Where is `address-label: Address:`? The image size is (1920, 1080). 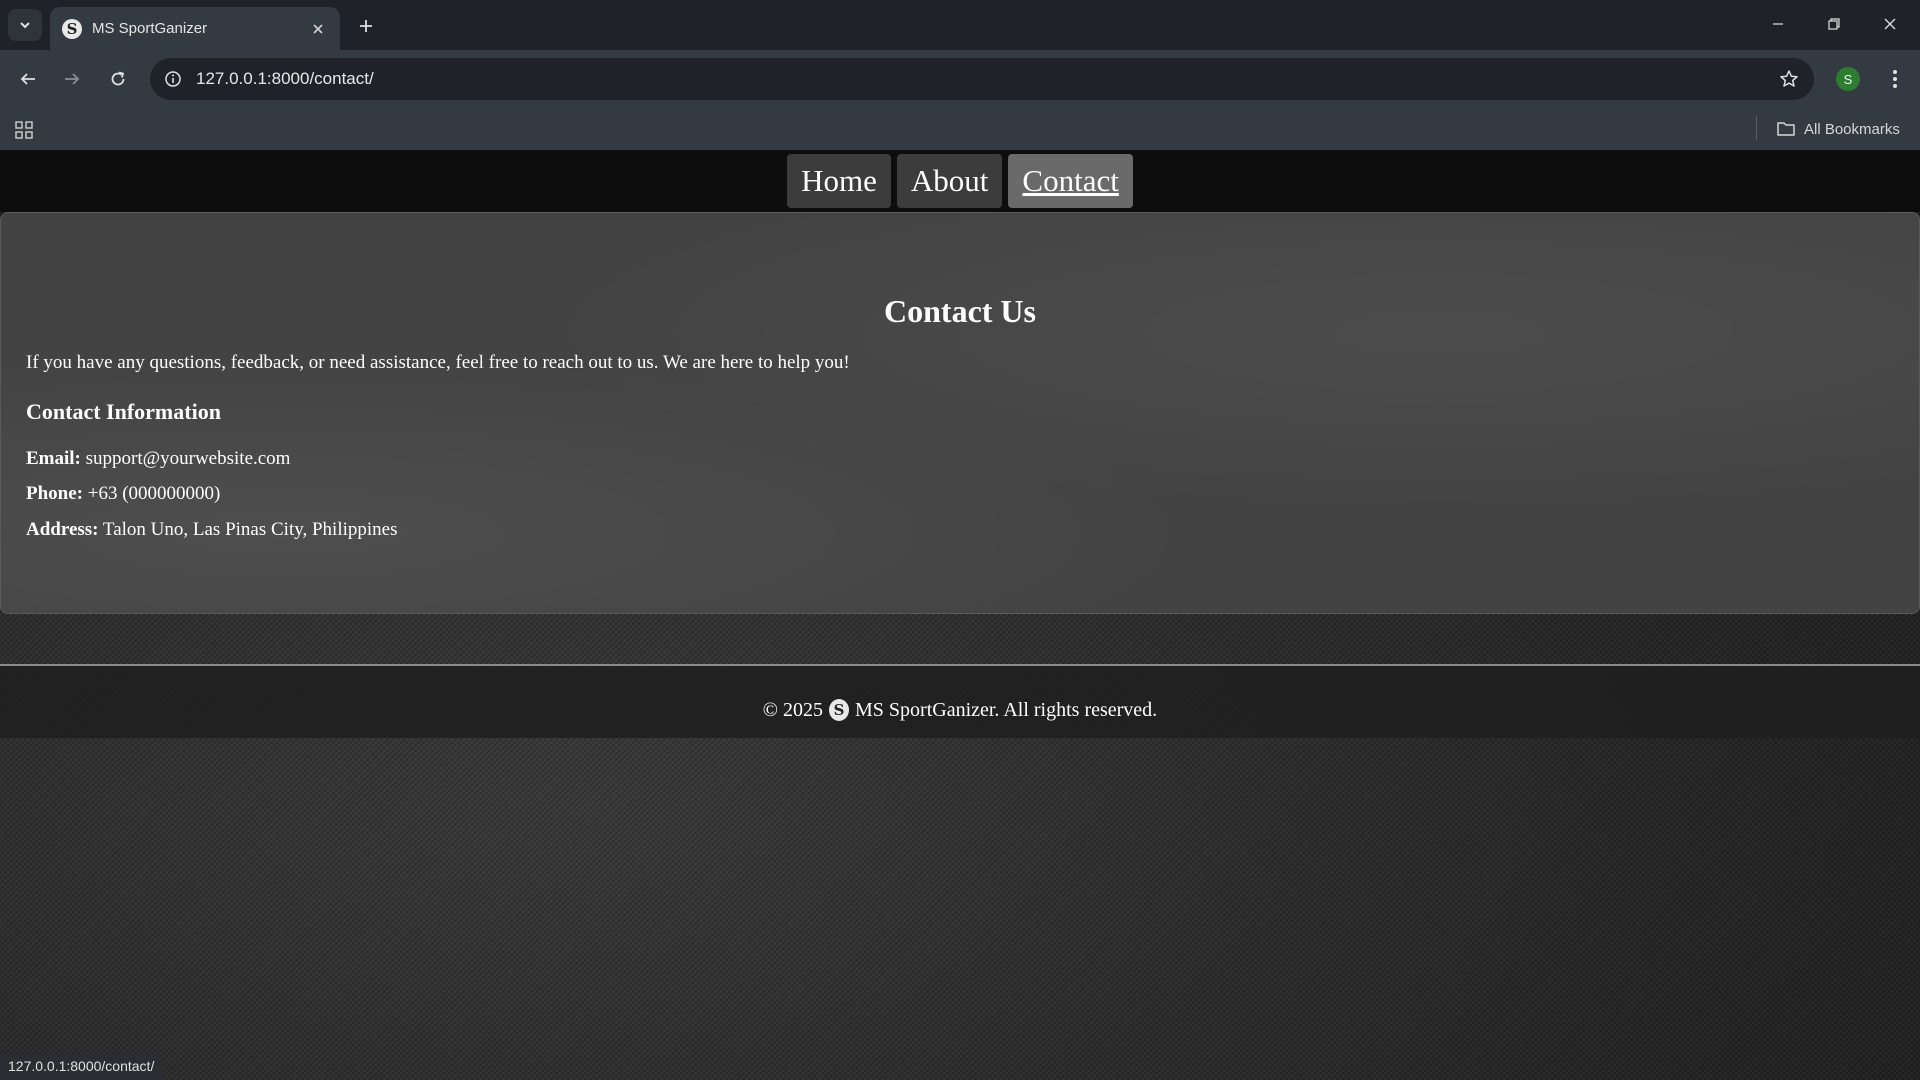 address-label: Address: is located at coordinates (62, 529).